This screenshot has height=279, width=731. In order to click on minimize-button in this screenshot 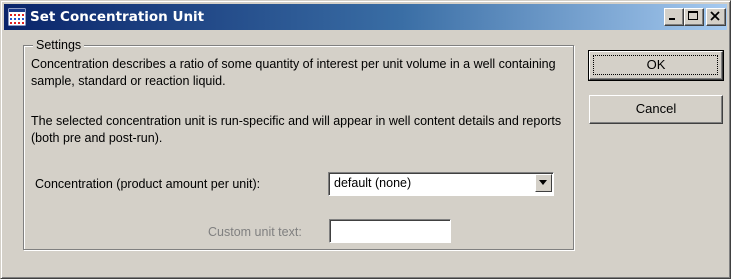, I will do `click(674, 17)`.